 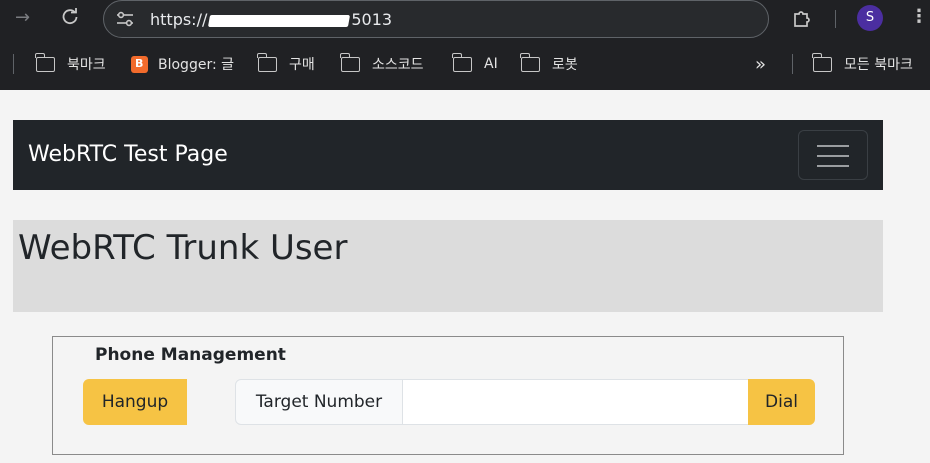 I want to click on extensions-icon, so click(x=802, y=20).